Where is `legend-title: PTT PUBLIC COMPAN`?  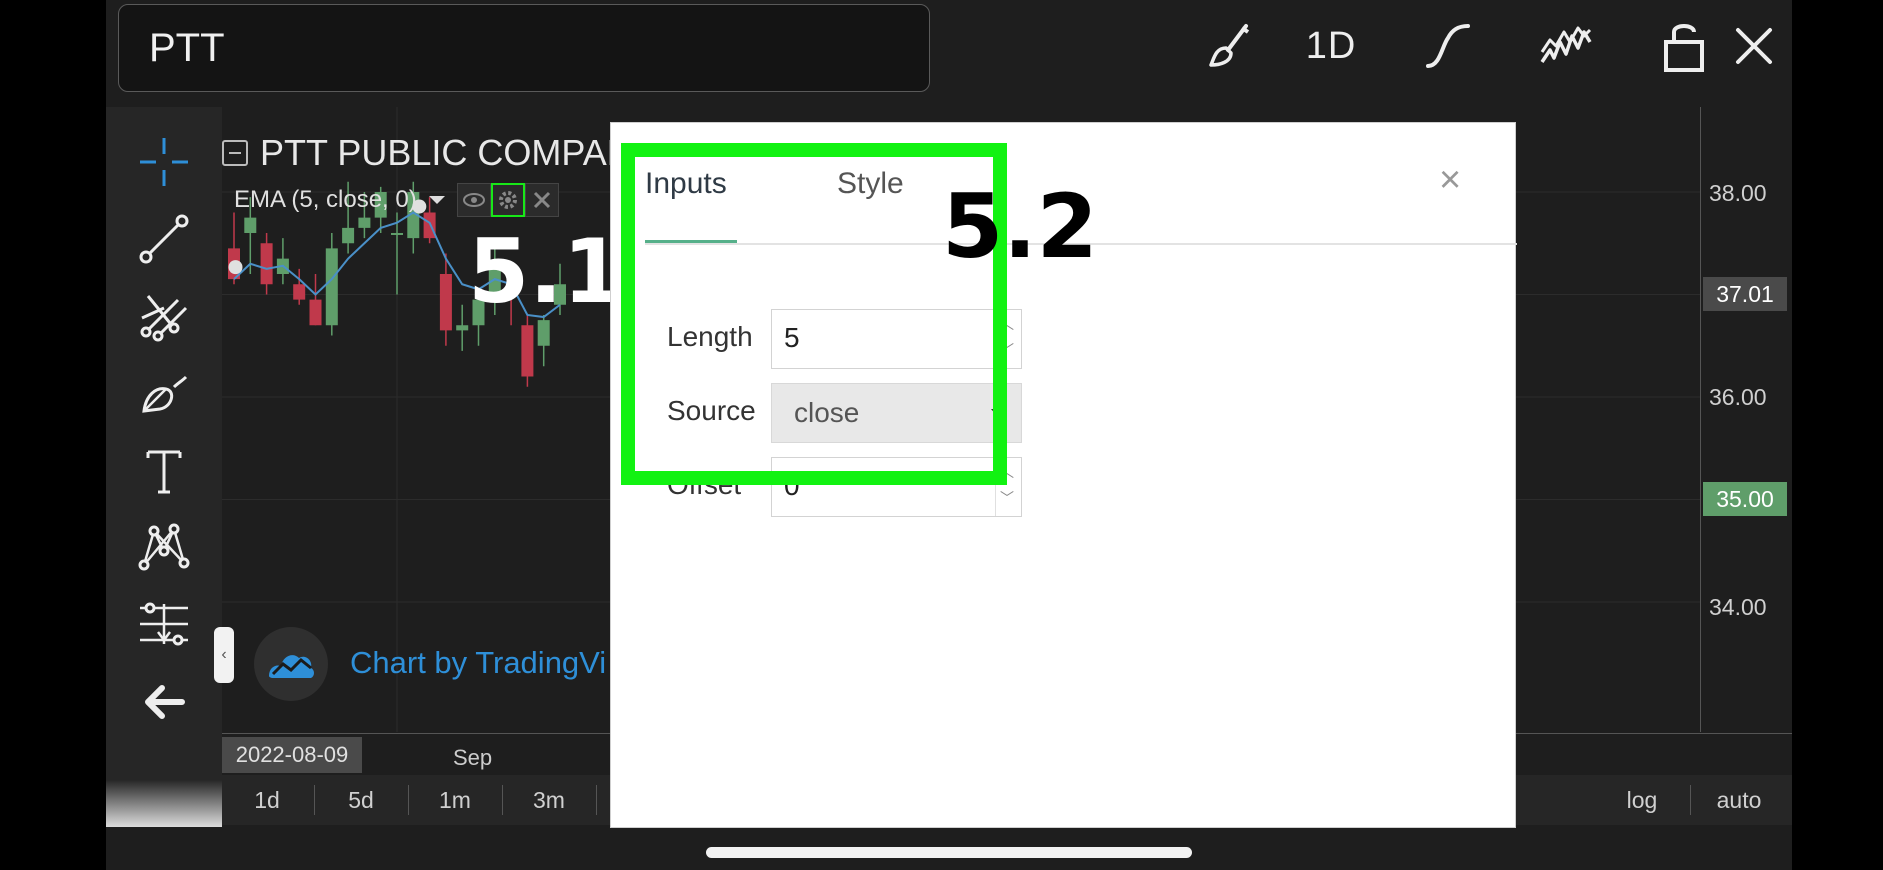 legend-title: PTT PUBLIC COMPAN is located at coordinates (427, 153).